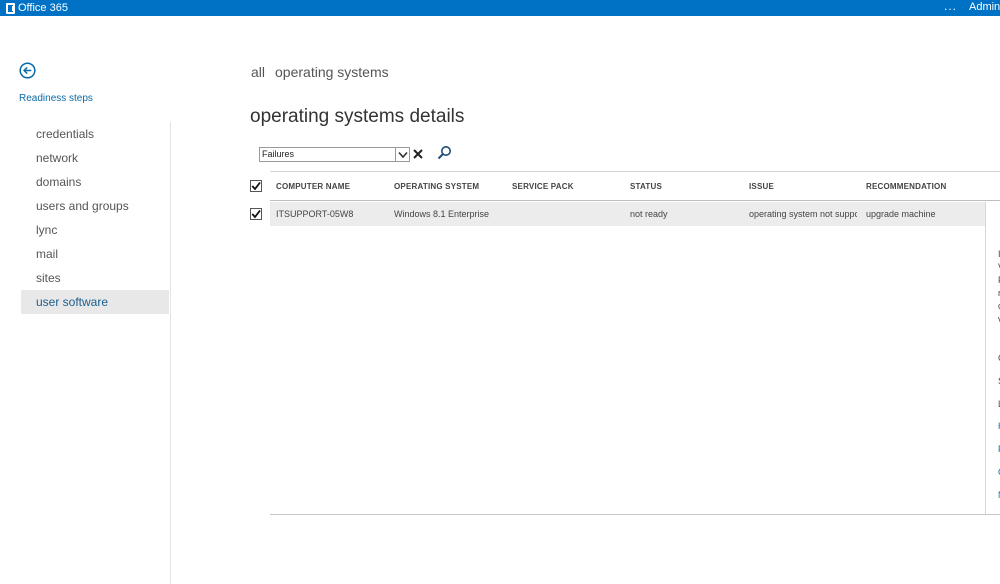  What do you see at coordinates (442, 214) in the screenshot?
I see `cell-operating-system: Windows 8.1 Enterprise` at bounding box center [442, 214].